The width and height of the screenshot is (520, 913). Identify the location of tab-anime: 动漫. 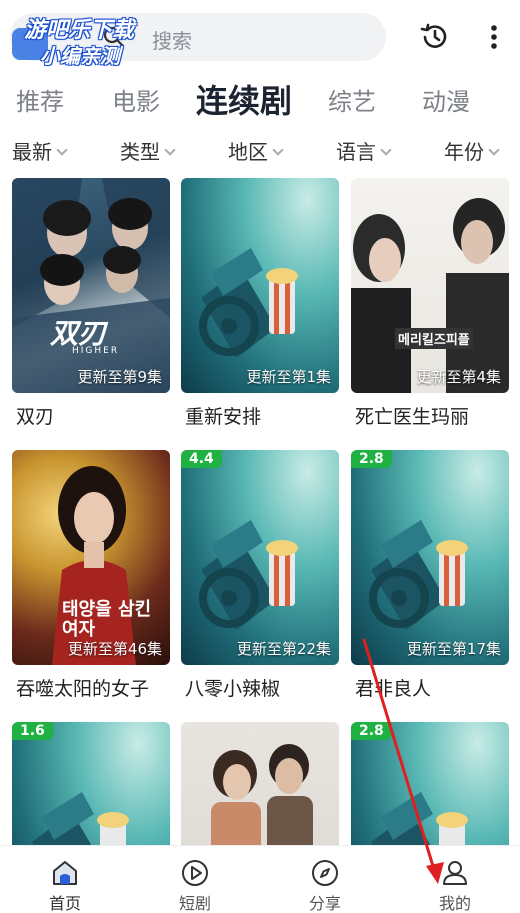
(446, 99).